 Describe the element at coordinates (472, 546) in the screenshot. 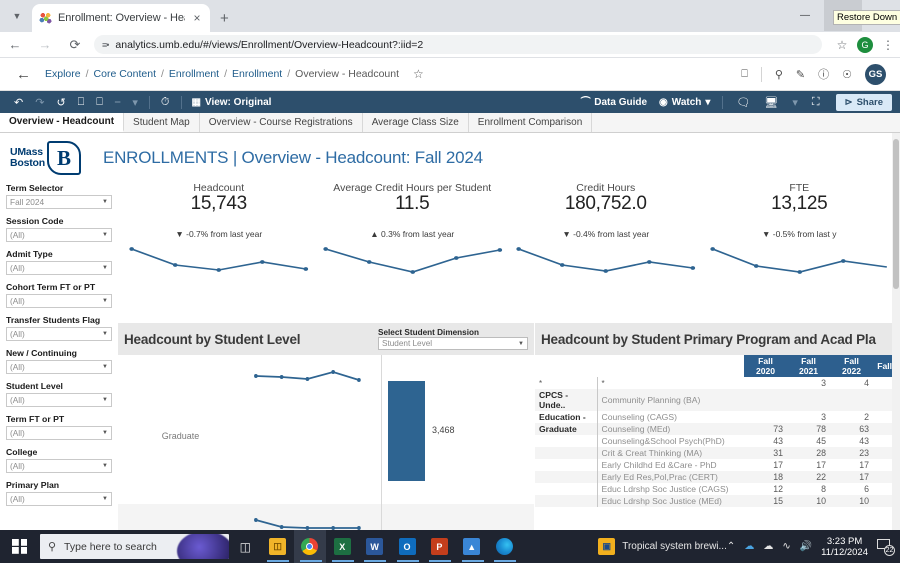

I see `taskbar-app-photos: ▲` at that location.